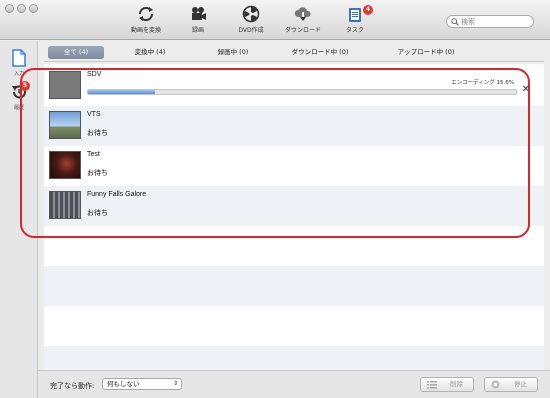 This screenshot has width=550, height=398. I want to click on record-label: 録画, so click(197, 30).